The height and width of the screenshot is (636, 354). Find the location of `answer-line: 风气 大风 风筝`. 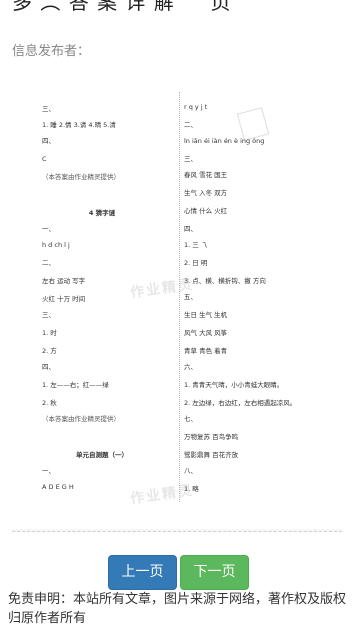

answer-line: 风气 大风 风筝 is located at coordinates (206, 333).